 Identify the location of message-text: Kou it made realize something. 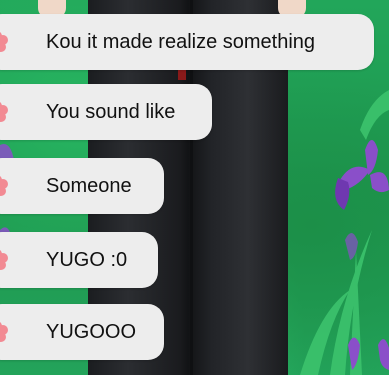
(181, 42).